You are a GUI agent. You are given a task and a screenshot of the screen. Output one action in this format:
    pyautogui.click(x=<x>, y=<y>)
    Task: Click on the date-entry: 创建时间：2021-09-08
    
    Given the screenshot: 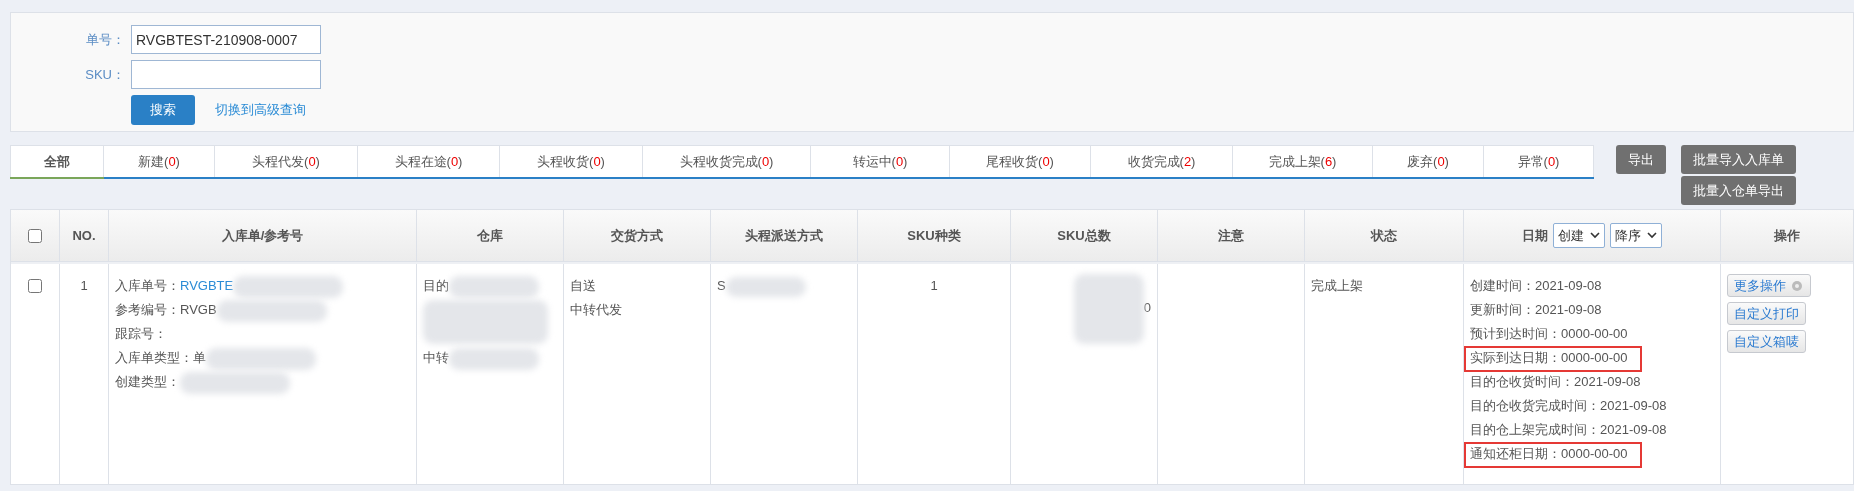 What is the action you would take?
    pyautogui.click(x=1536, y=285)
    